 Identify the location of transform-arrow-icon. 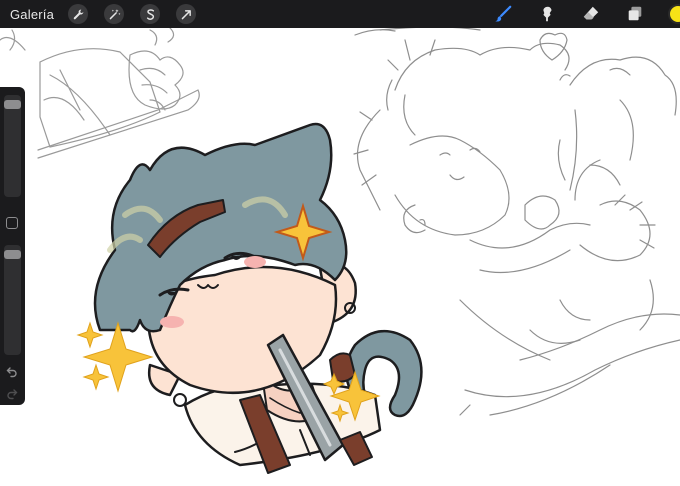
(186, 14).